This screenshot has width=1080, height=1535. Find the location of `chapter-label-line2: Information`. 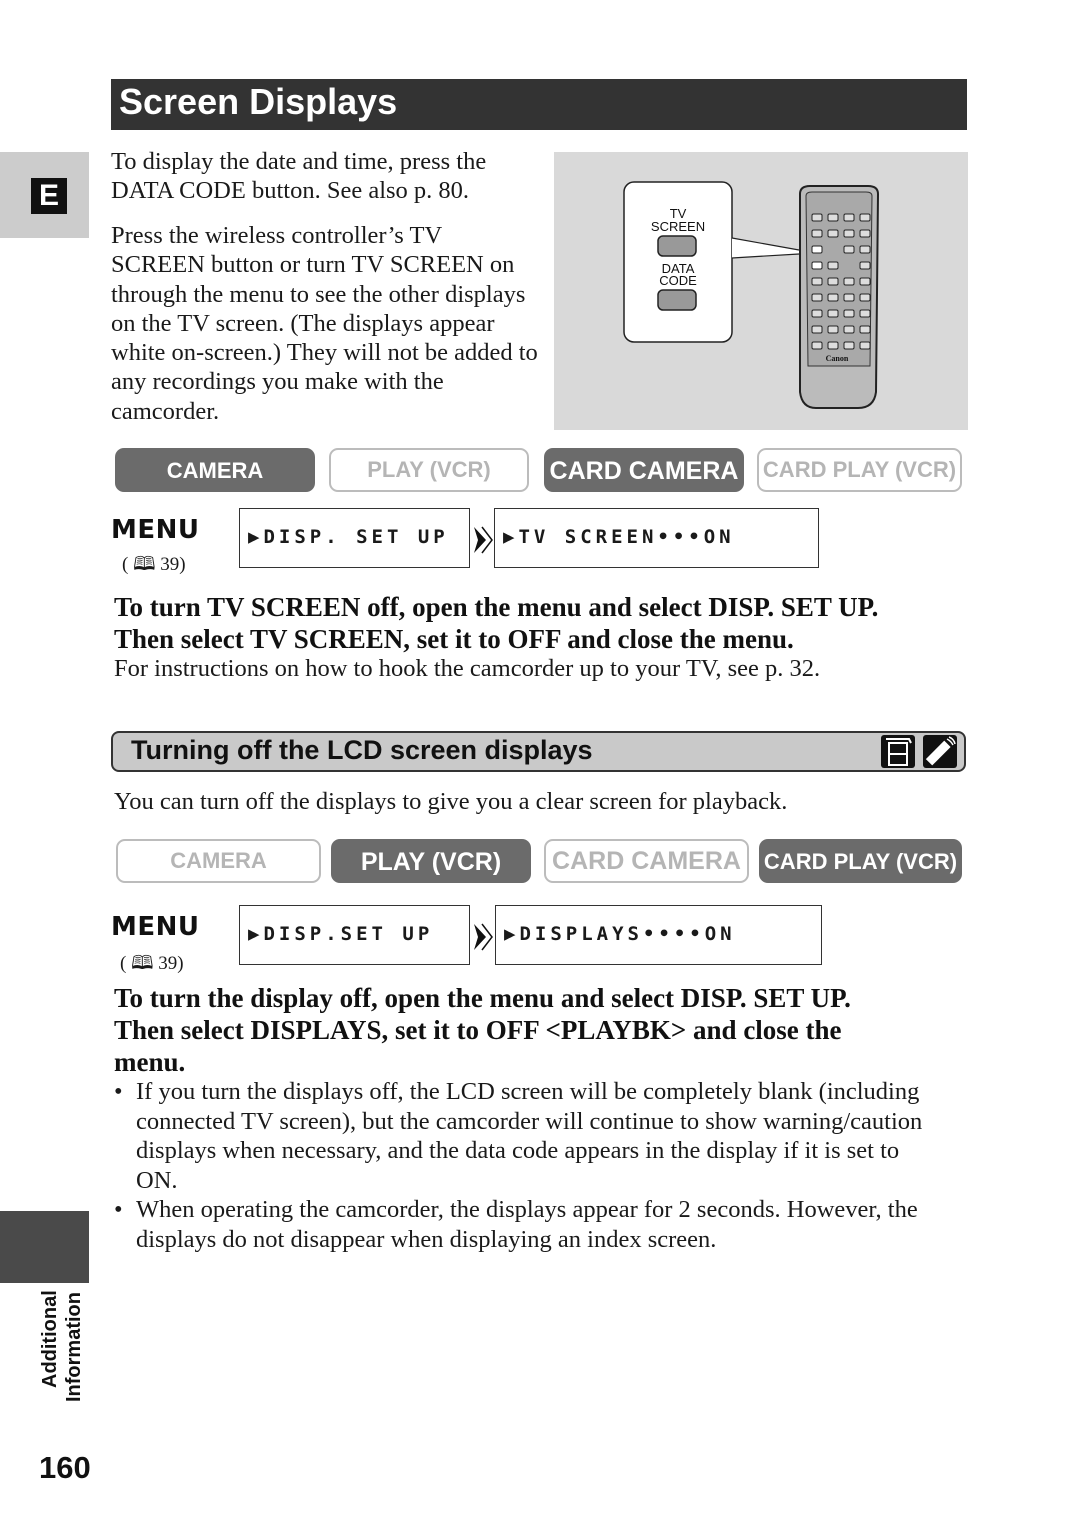

chapter-label-line2: Information is located at coordinates (74, 1347).